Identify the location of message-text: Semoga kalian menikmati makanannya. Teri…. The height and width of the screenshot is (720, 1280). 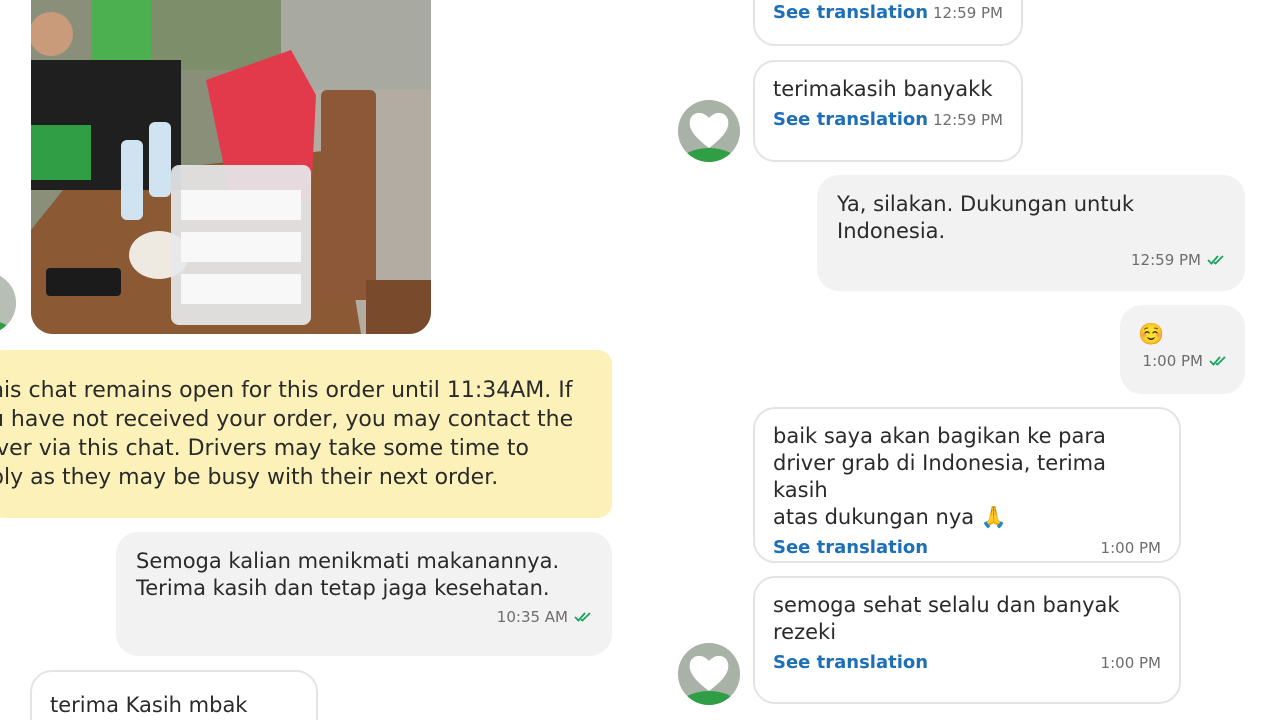
(348, 574).